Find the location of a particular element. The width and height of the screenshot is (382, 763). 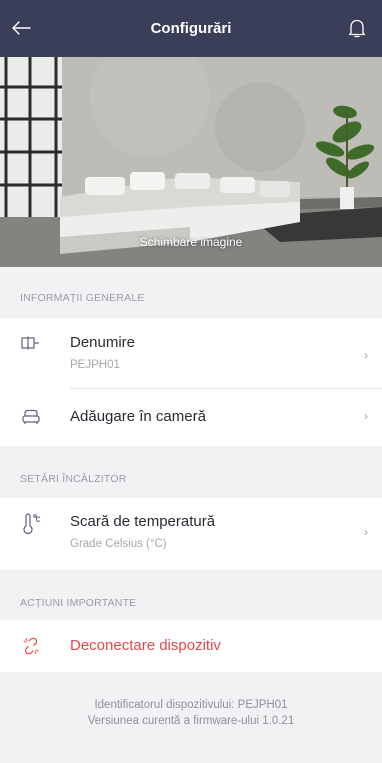

page-title: Configurări is located at coordinates (191, 28).